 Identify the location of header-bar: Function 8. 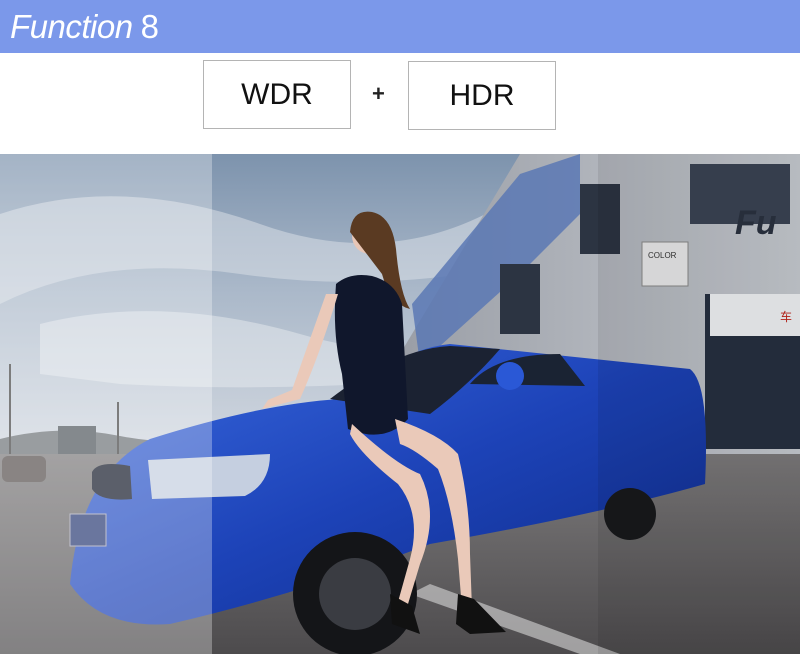
(400, 26).